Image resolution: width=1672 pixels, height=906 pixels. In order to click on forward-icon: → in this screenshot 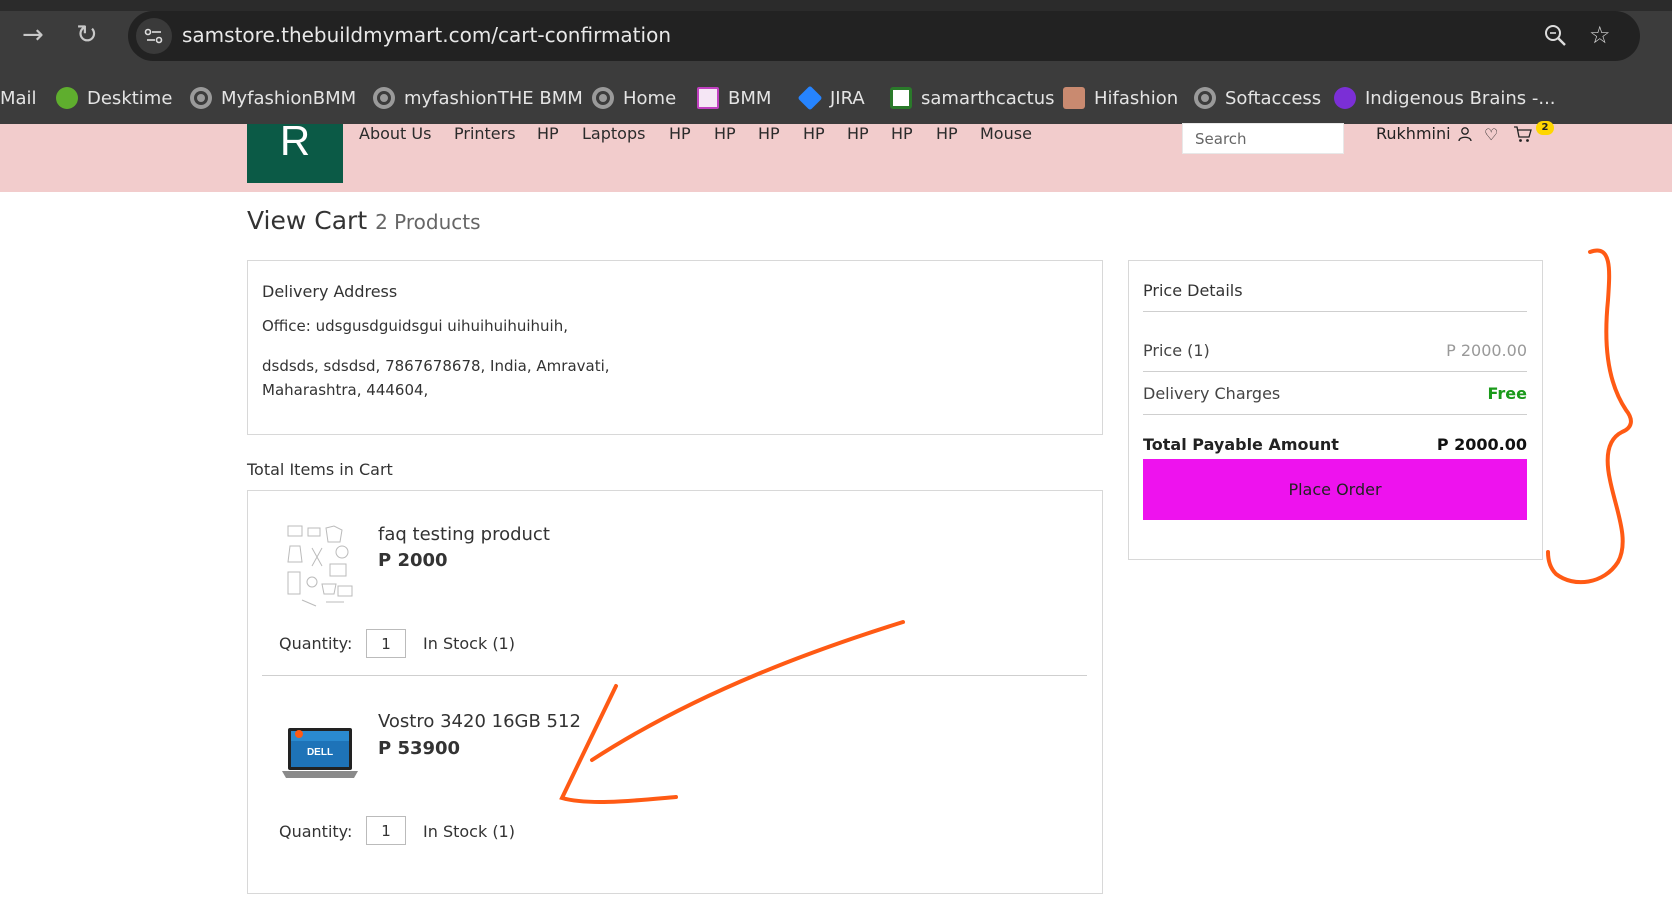, I will do `click(33, 35)`.